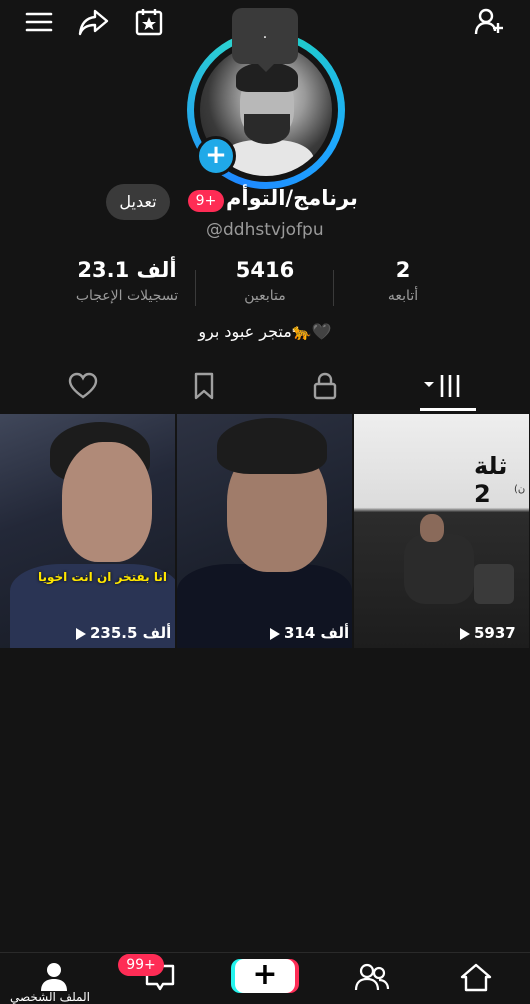 Image resolution: width=530 pixels, height=1004 pixels. What do you see at coordinates (265, 34) in the screenshot?
I see `tooltip-text: .` at bounding box center [265, 34].